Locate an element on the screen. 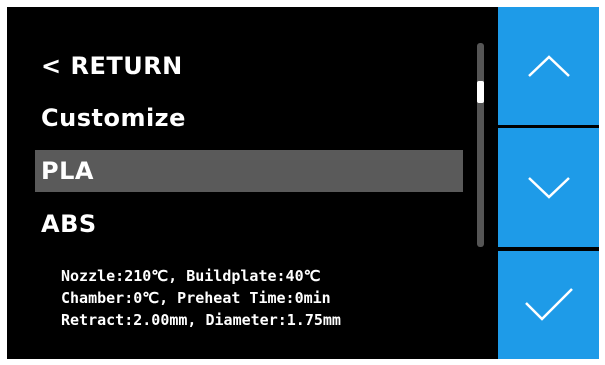 This screenshot has height=365, width=605. menu-scrollbar is located at coordinates (480, 145).